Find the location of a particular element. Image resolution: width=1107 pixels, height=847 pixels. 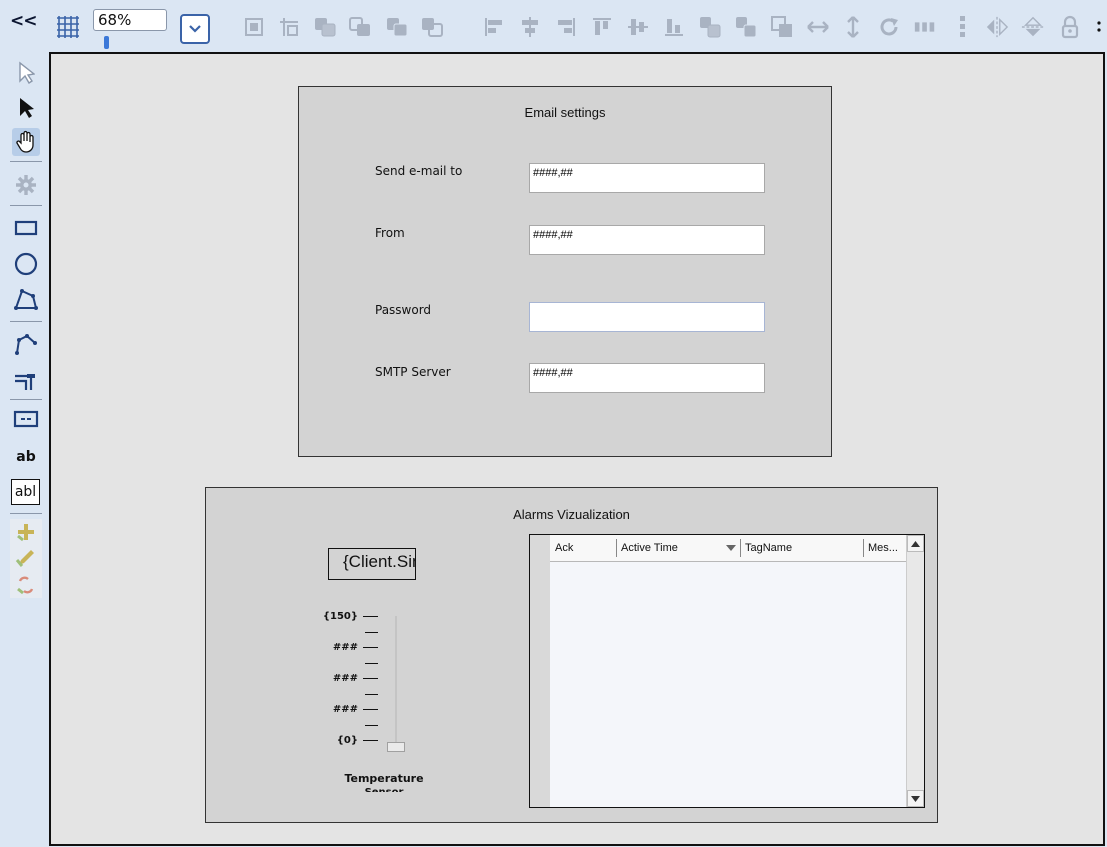

send-backward-icon is located at coordinates (397, 27).